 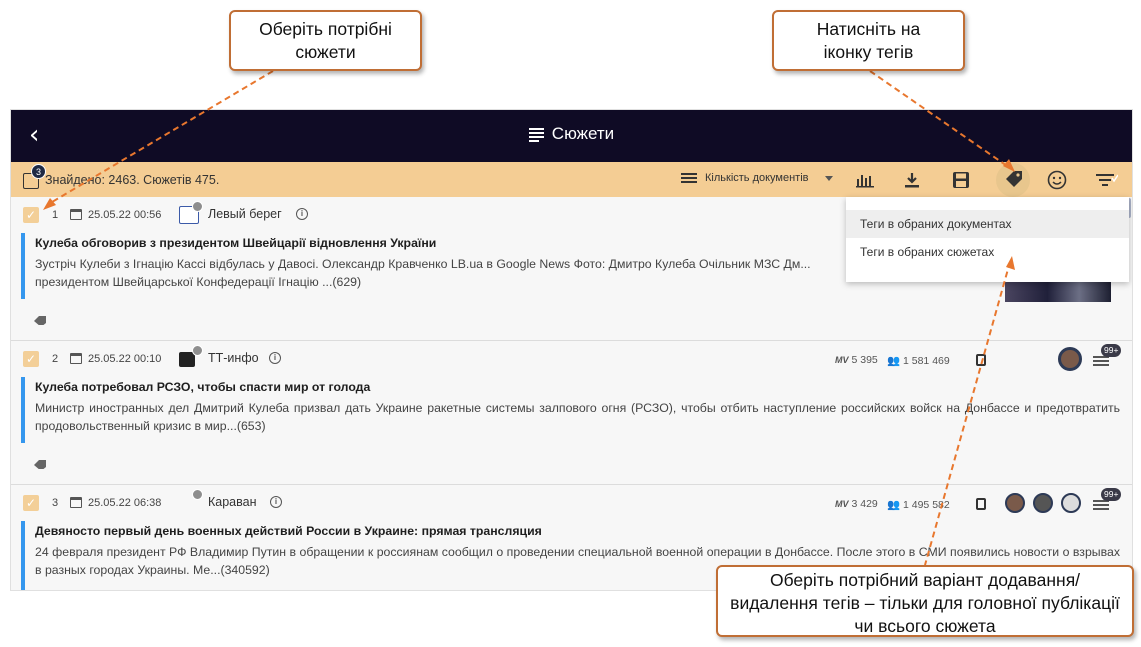 I want to click on callout-click-tags-icon: Натисніть на іконку тегів, so click(x=868, y=40).